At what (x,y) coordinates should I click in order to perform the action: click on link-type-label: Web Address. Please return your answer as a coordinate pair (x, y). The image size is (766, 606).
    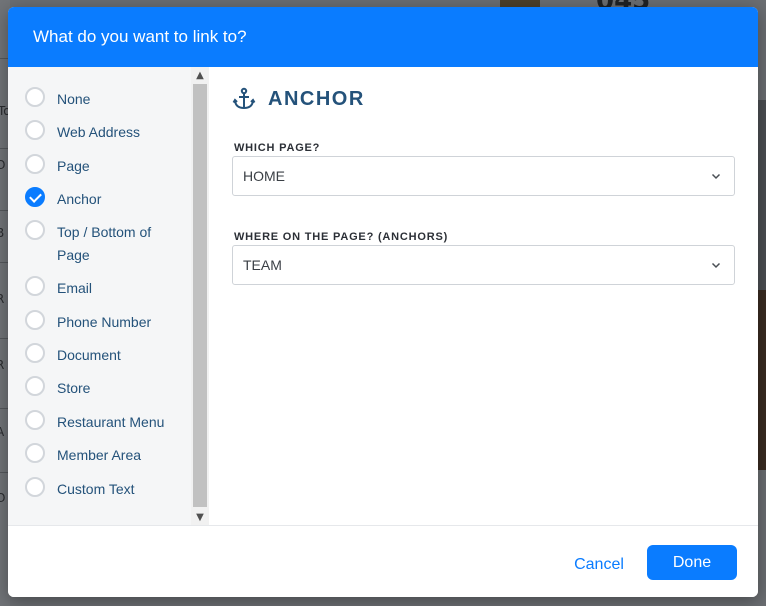
    Looking at the image, I should click on (99, 132).